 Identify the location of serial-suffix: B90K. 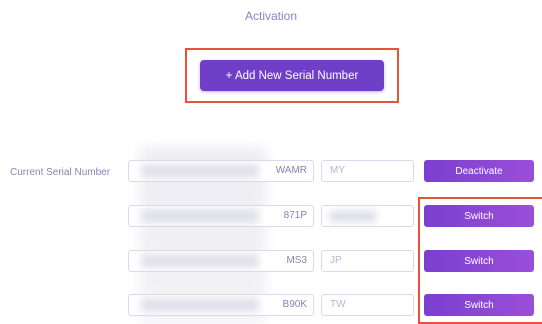
(294, 304).